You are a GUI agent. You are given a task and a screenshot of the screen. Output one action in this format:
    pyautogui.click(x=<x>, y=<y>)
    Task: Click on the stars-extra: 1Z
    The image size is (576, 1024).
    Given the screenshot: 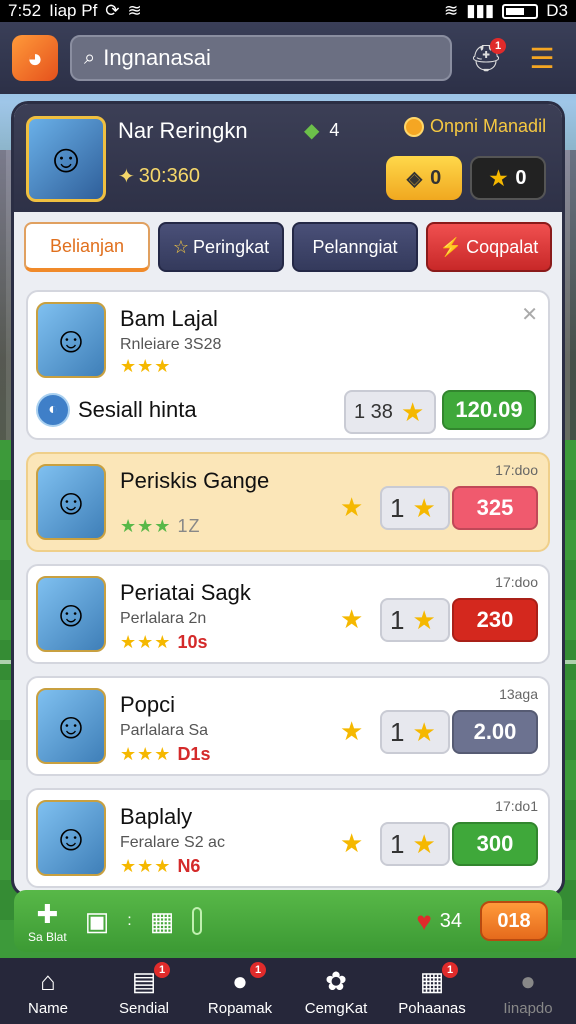 What is the action you would take?
    pyautogui.click(x=189, y=526)
    